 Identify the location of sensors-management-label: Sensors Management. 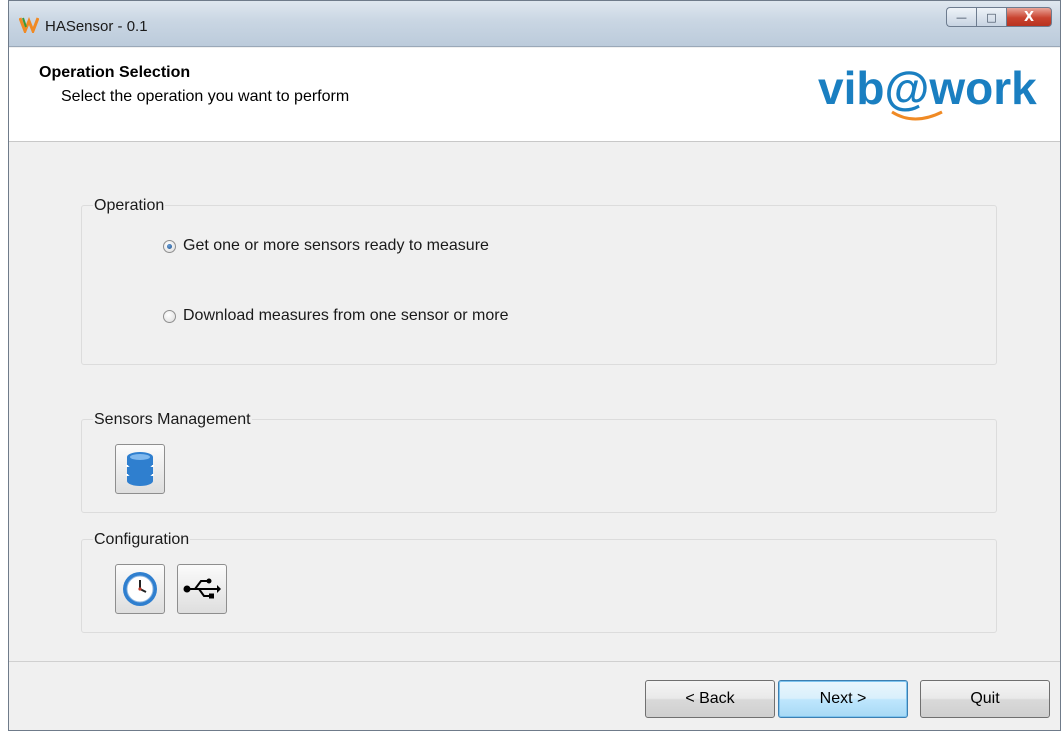
(172, 420).